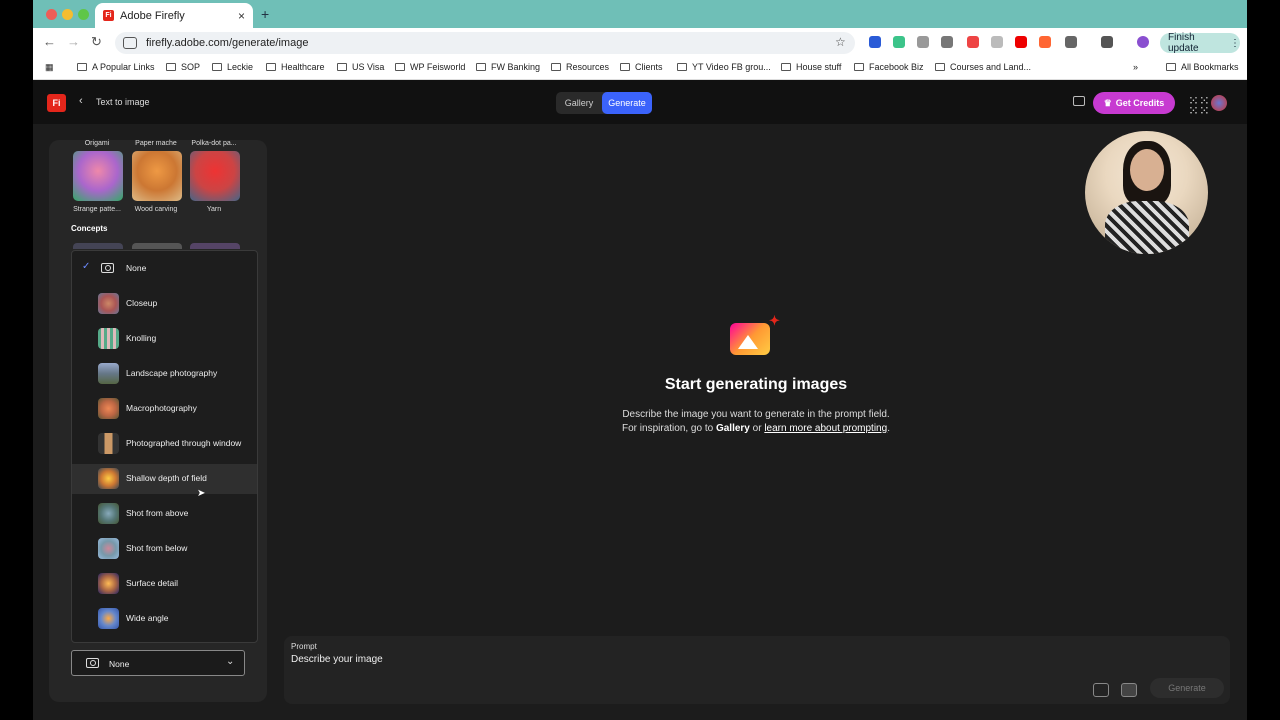 This screenshot has height=720, width=1280. Describe the element at coordinates (158, 663) in the screenshot. I see `composition-dropdown: None ⌄` at that location.